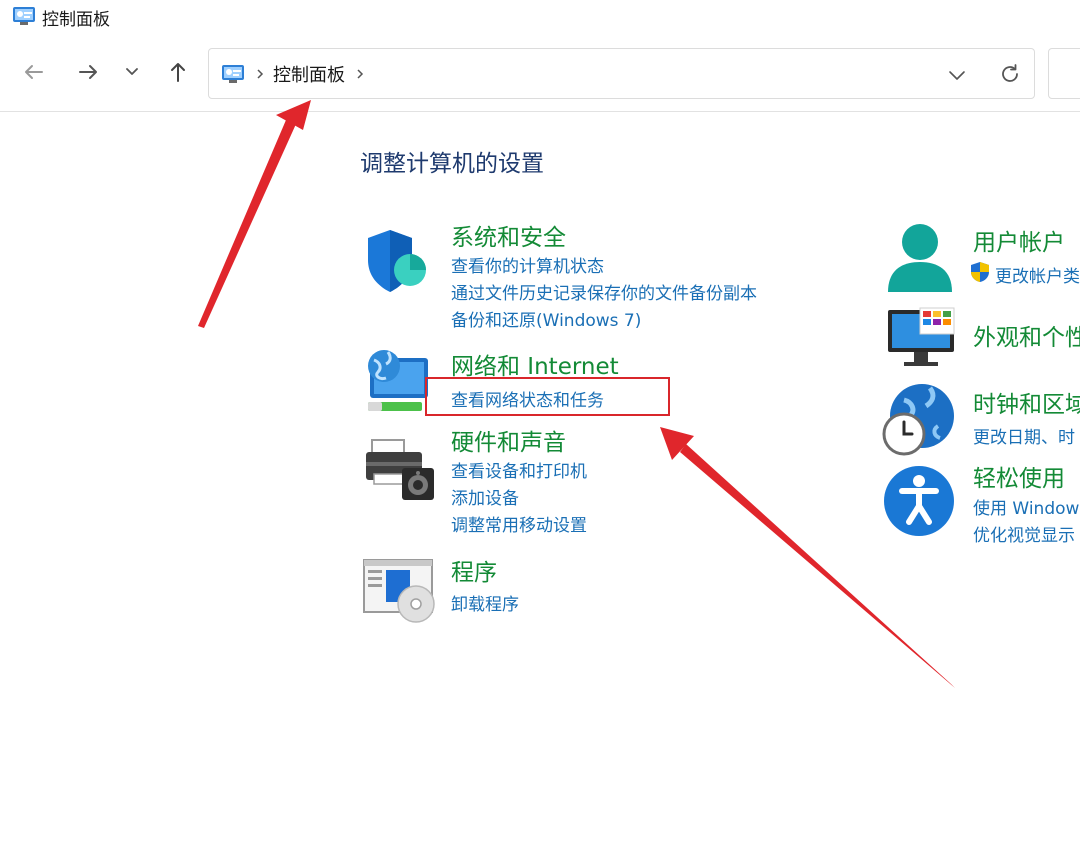 This screenshot has height=847, width=1080. I want to click on programs-disc-icon, so click(399, 591).